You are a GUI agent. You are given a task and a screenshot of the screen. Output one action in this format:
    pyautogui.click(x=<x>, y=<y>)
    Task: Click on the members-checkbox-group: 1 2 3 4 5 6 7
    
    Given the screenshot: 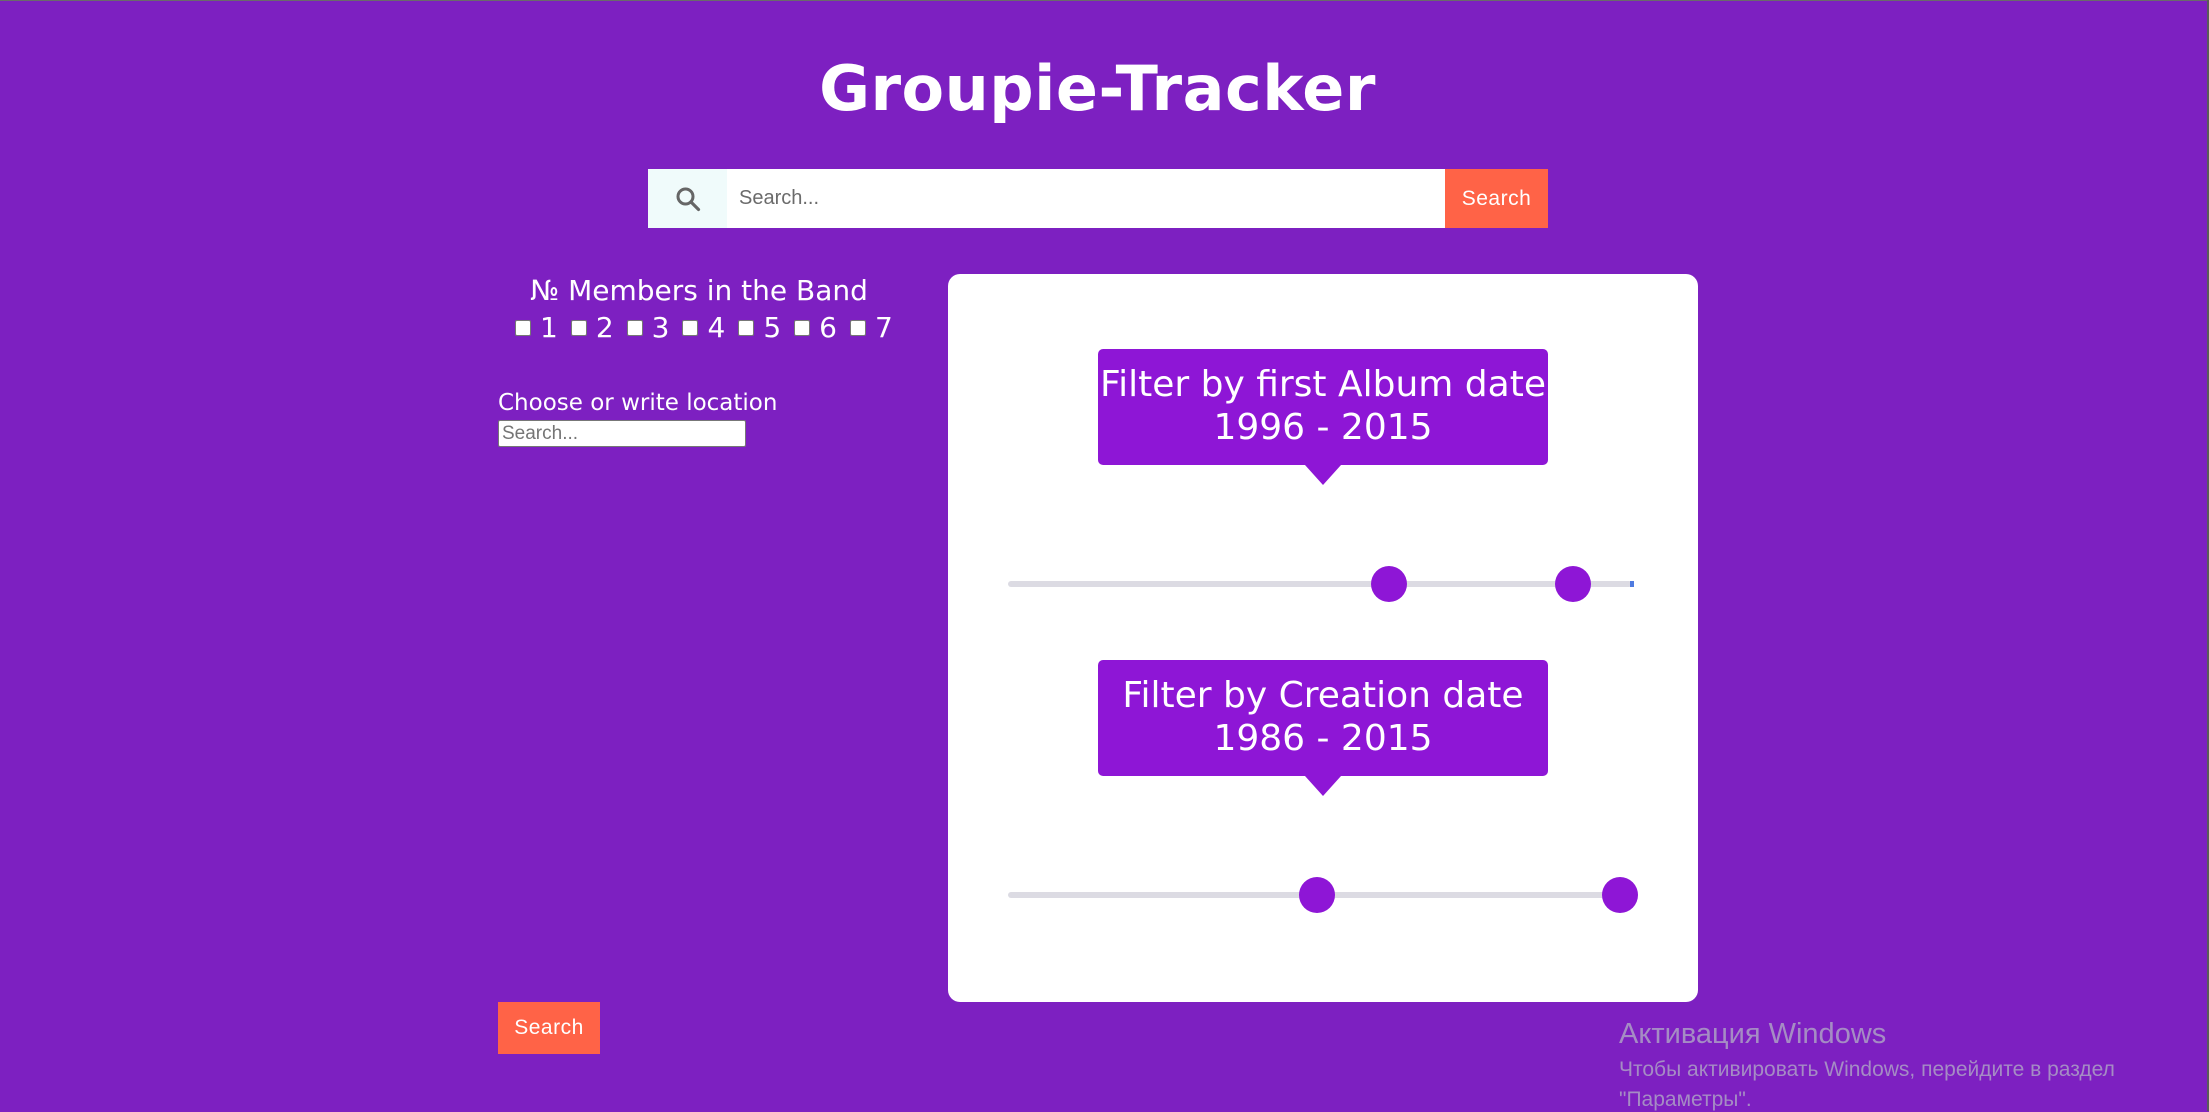 What is the action you would take?
    pyautogui.click(x=710, y=327)
    